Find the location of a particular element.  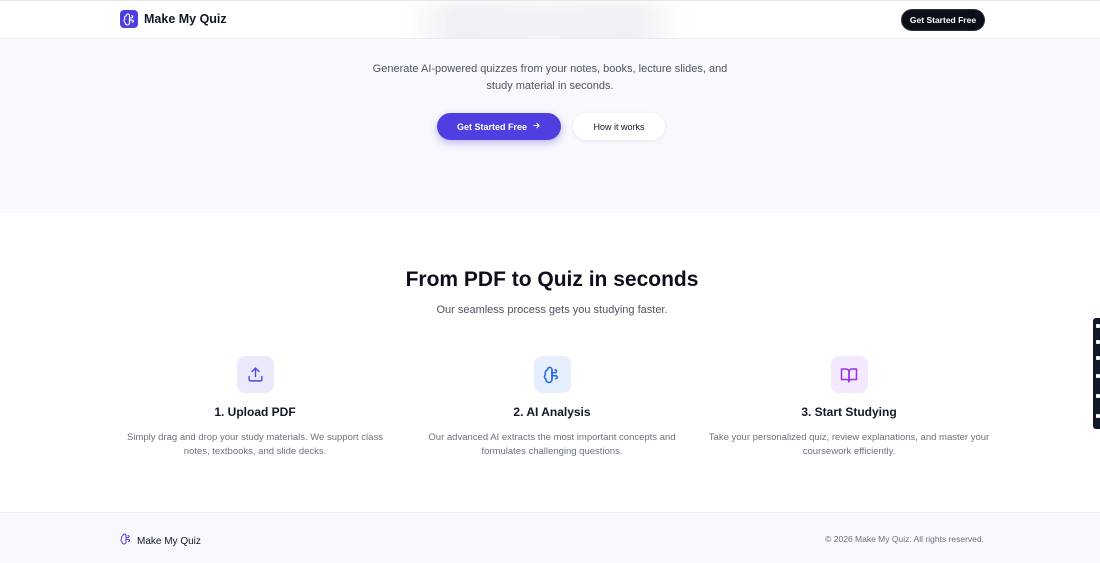

hero-get-started-button: Get Started Free is located at coordinates (499, 126).